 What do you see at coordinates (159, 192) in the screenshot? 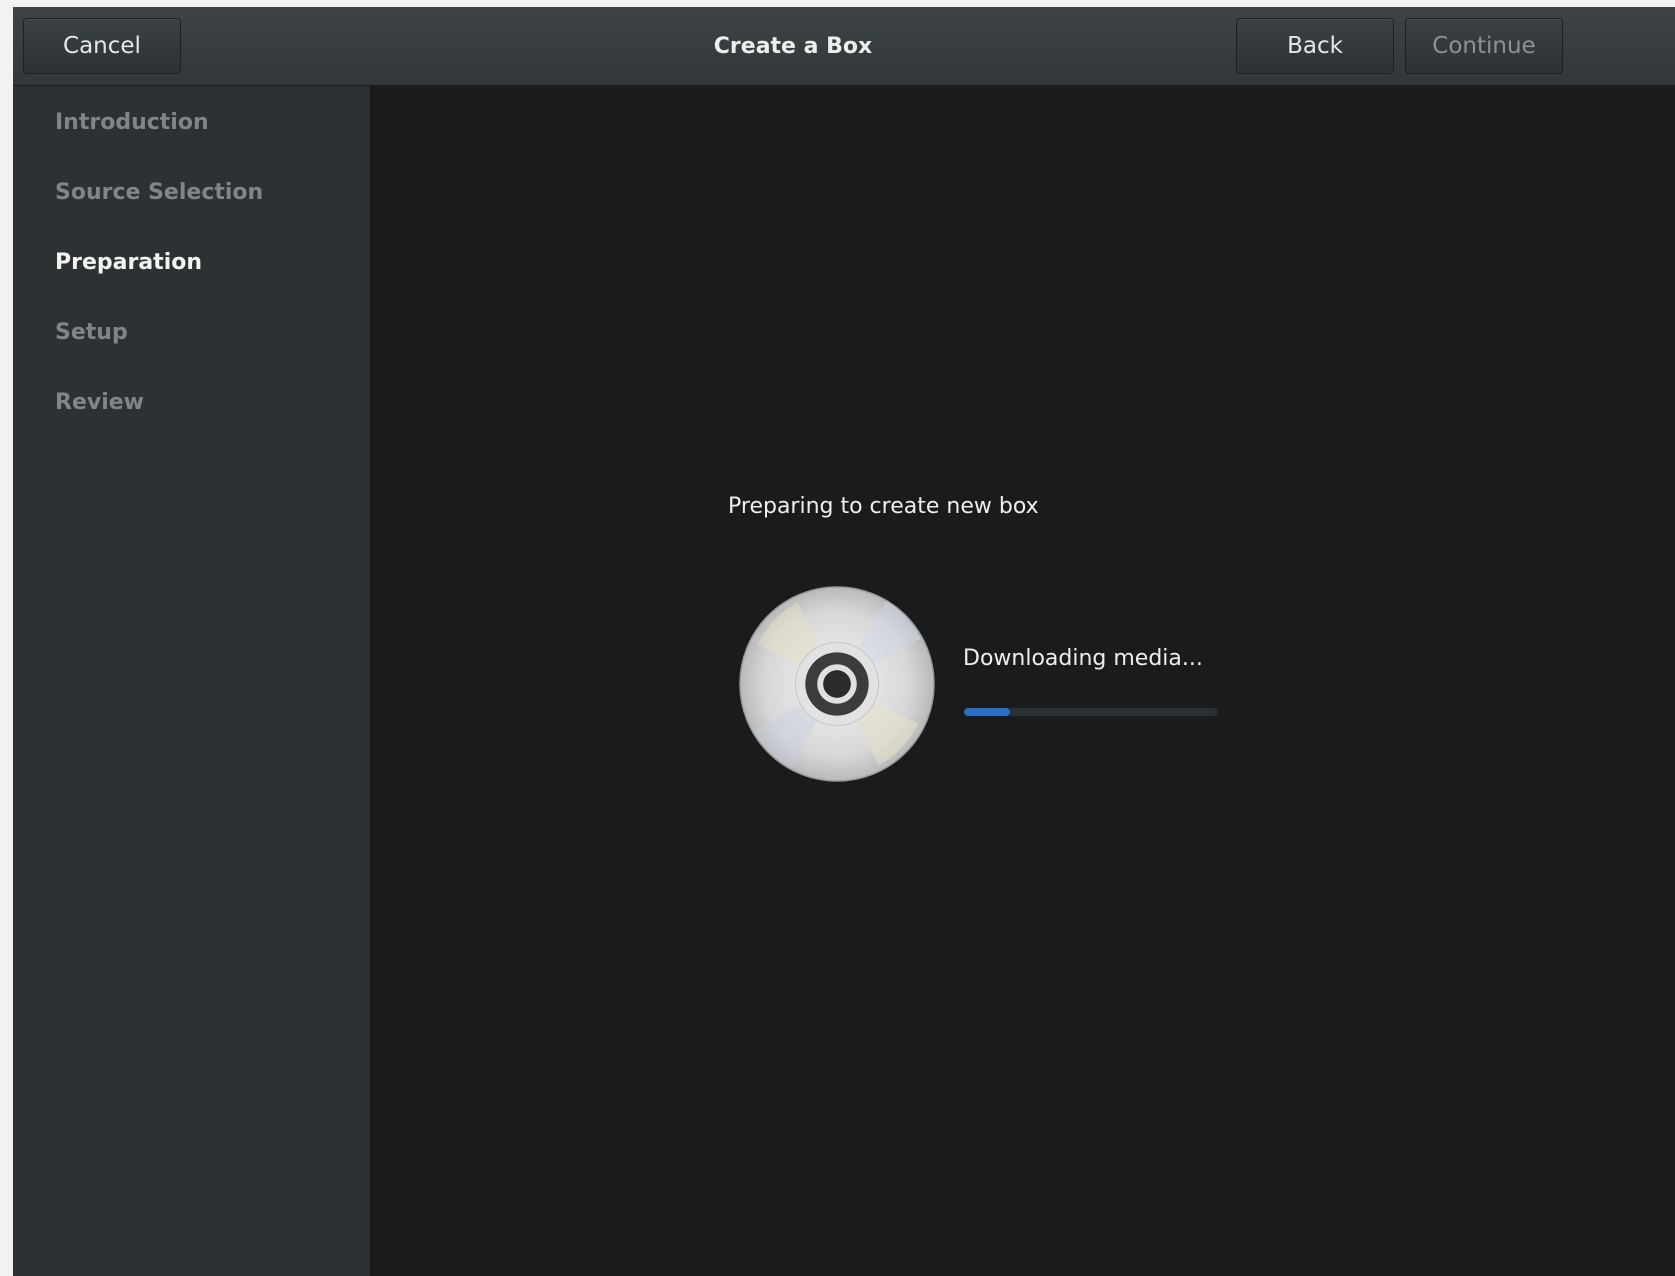
I see `sidebar-item-source-selection: Source Selection` at bounding box center [159, 192].